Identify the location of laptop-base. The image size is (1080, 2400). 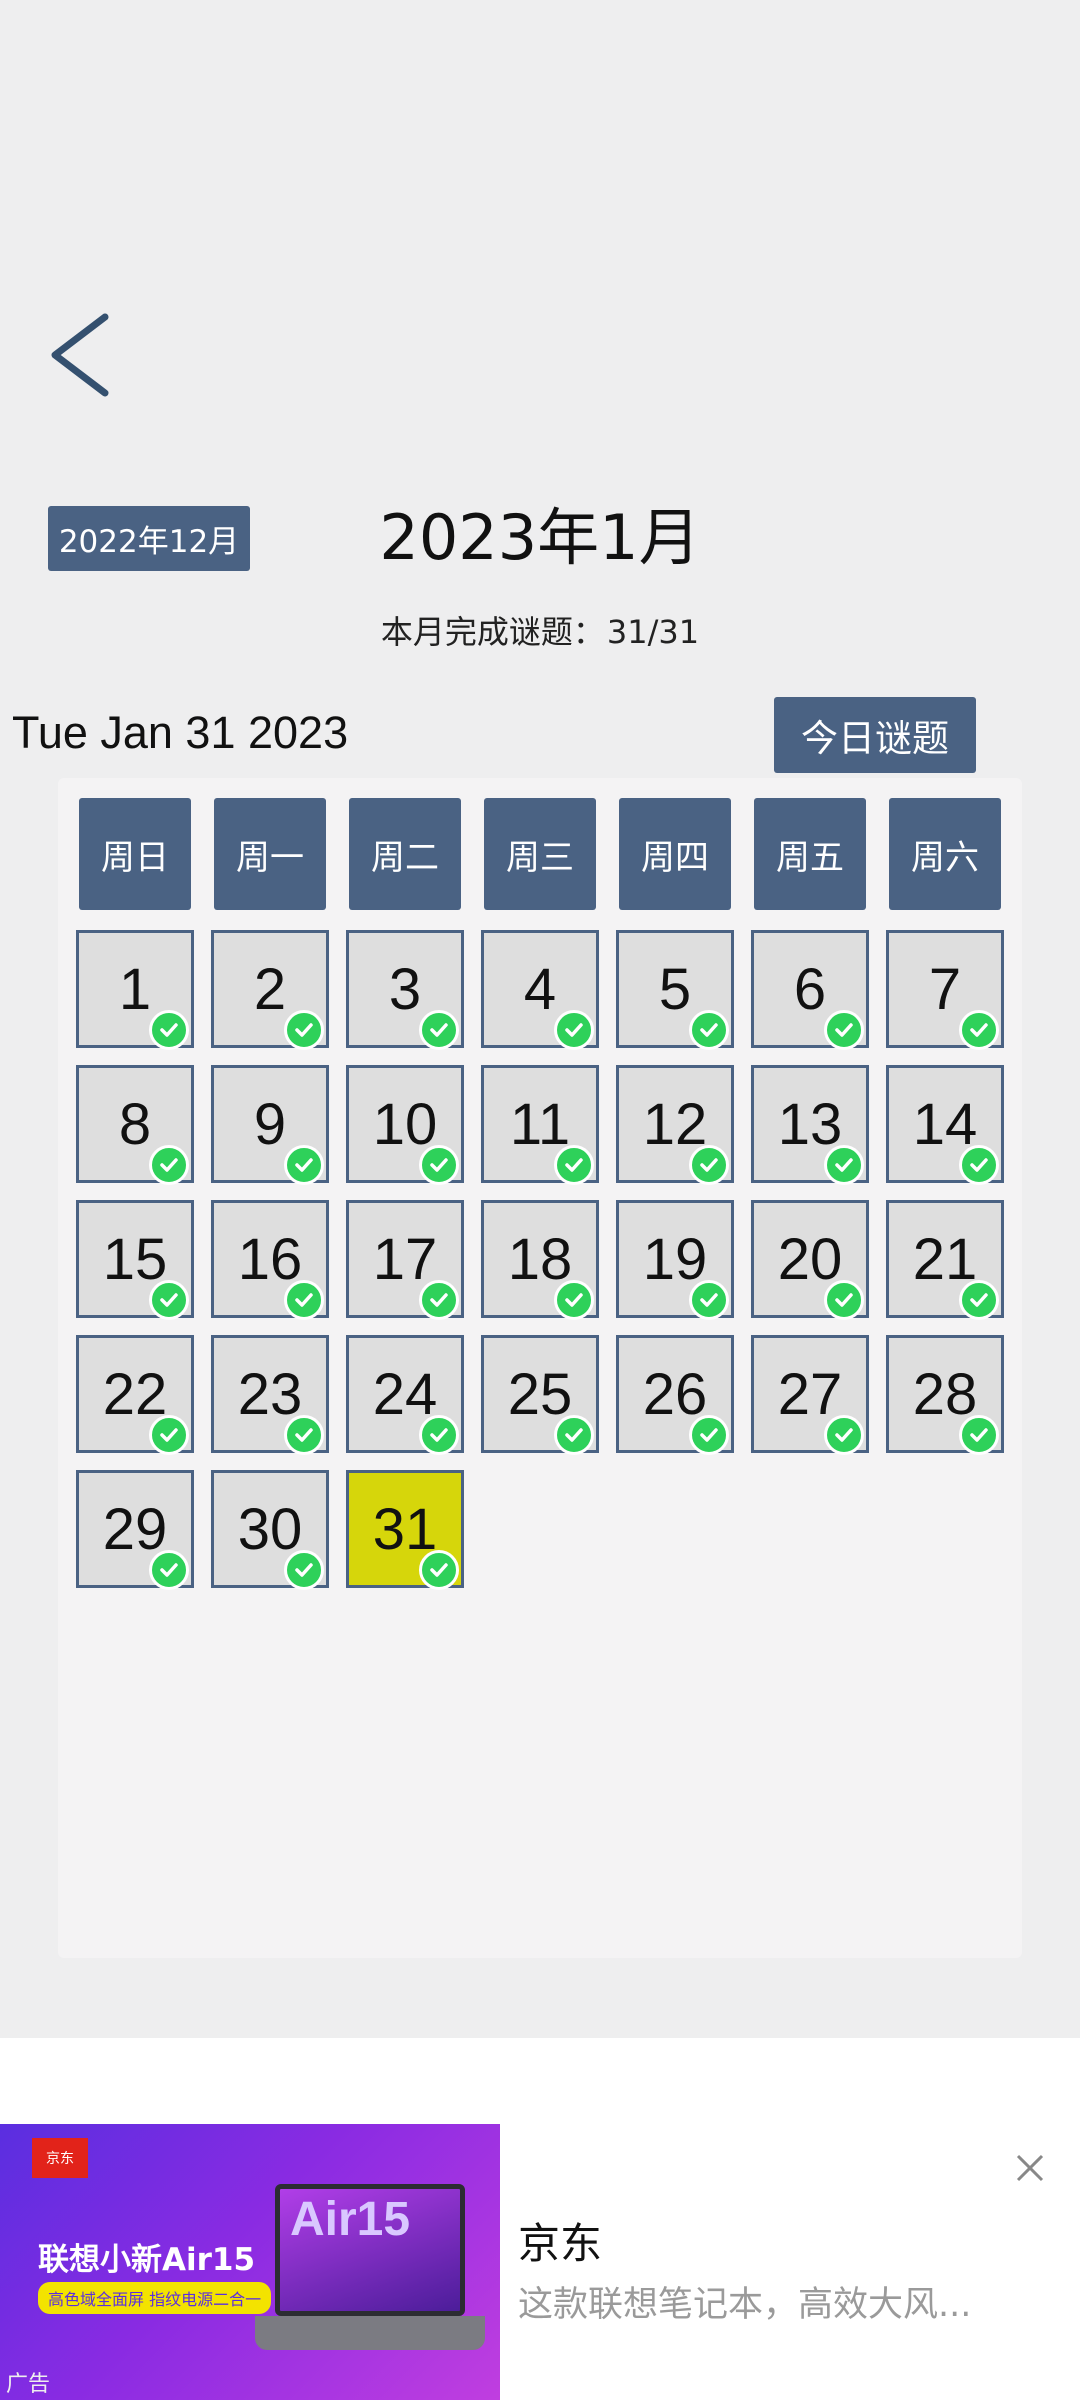
(370, 2333).